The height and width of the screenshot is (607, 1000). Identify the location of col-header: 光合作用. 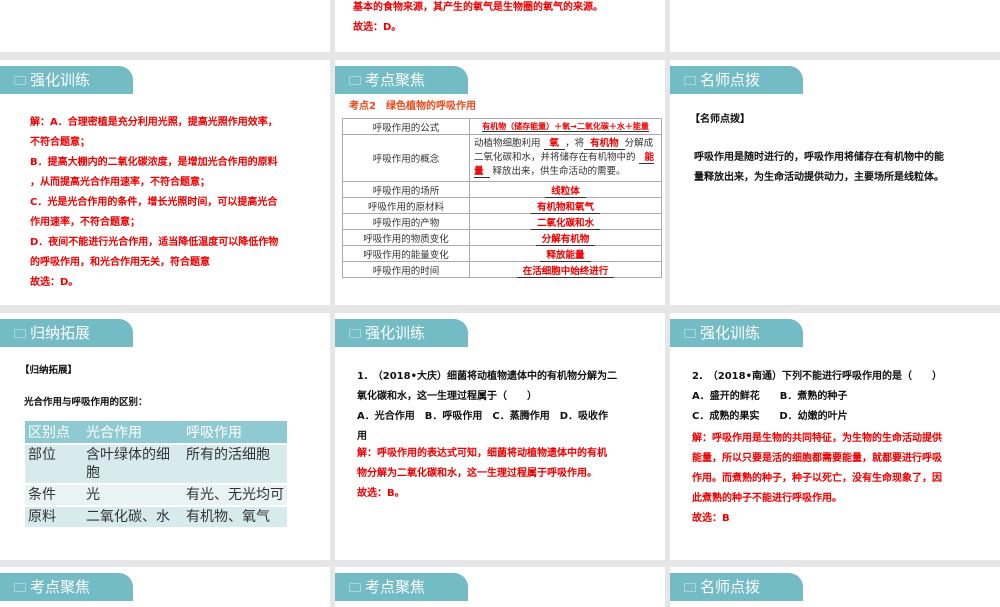
(133, 432).